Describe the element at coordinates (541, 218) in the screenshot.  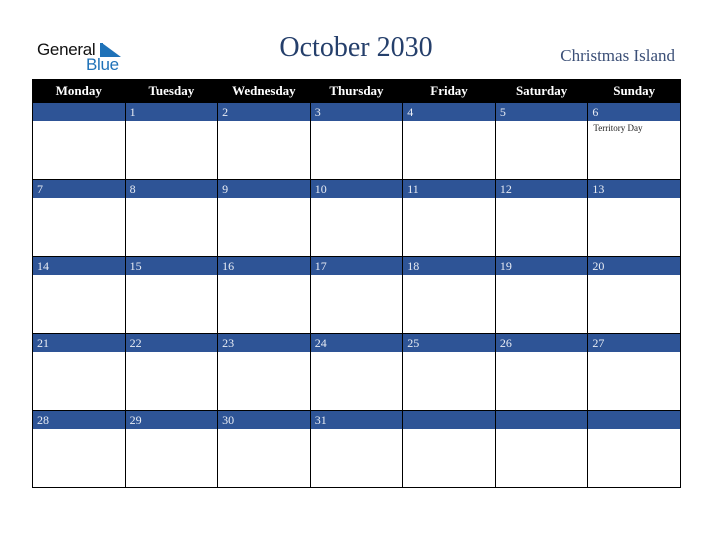
I see `day-cell: 12` at that location.